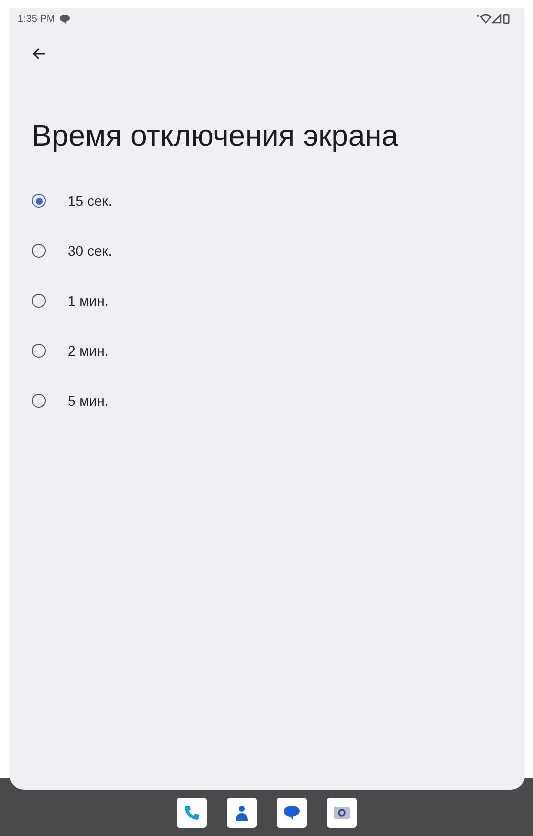 The height and width of the screenshot is (836, 533). What do you see at coordinates (267, 251) in the screenshot?
I see `radio-option: 30 сек.` at bounding box center [267, 251].